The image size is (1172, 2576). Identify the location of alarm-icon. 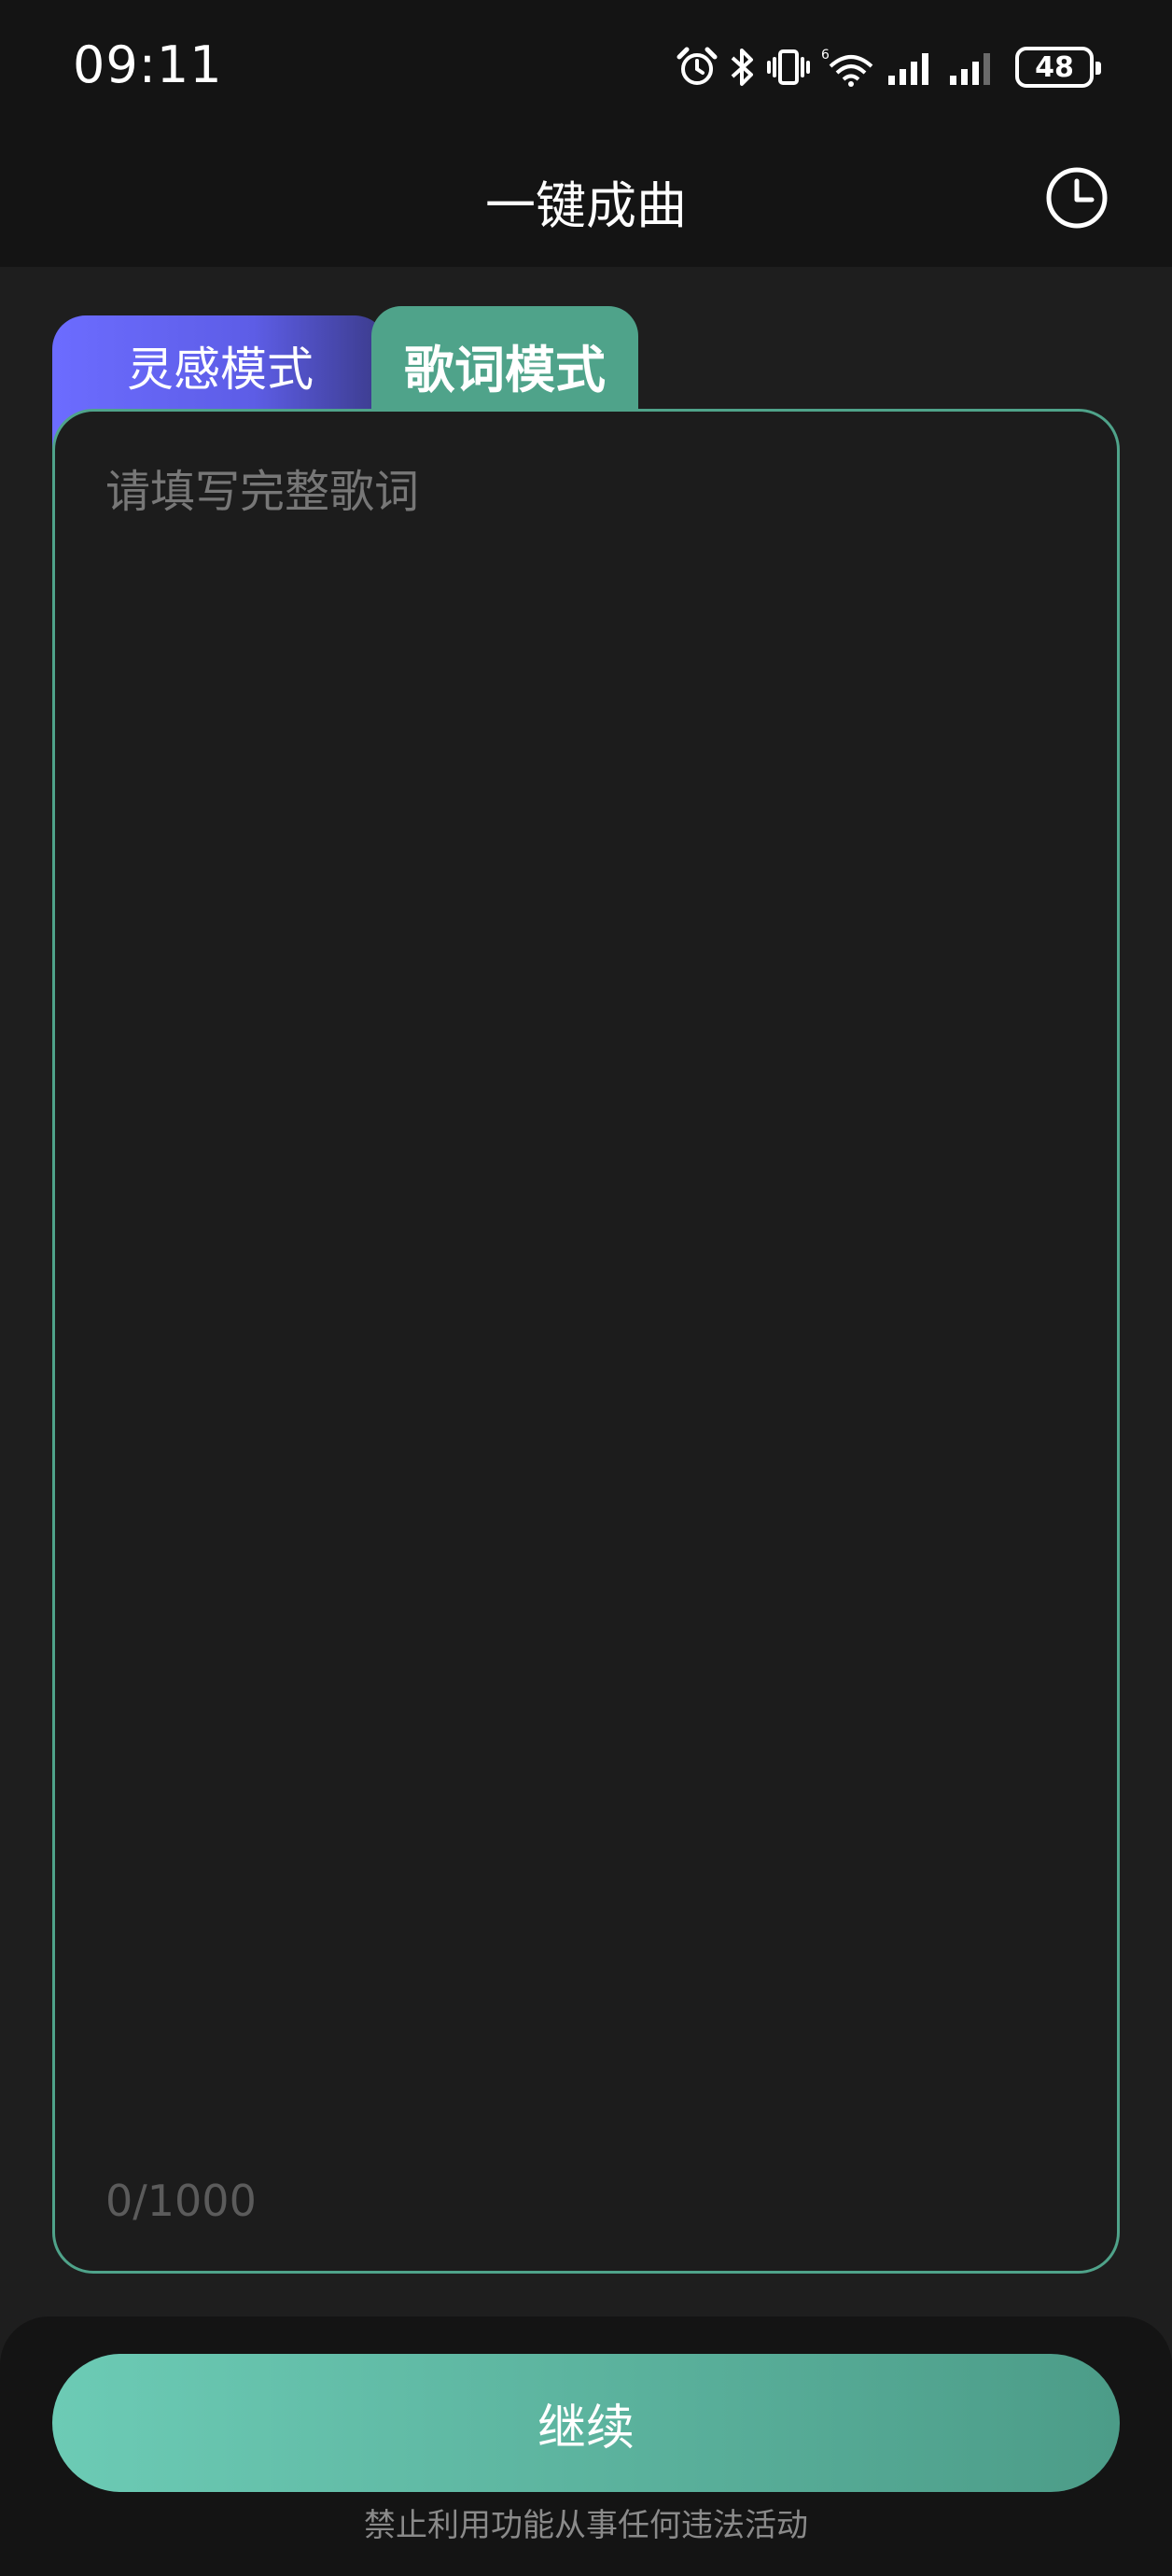
(697, 67).